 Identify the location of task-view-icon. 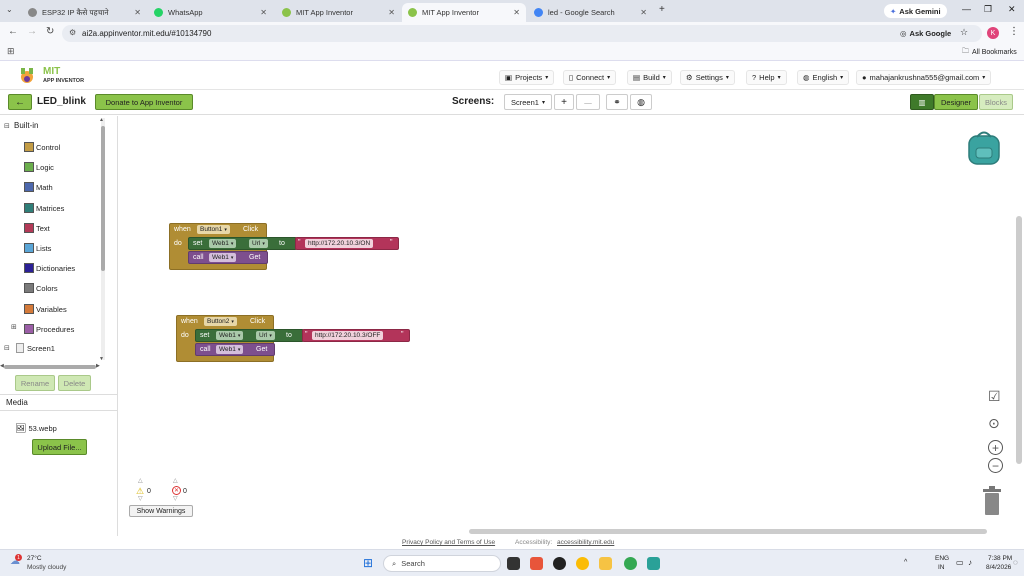
(513, 563).